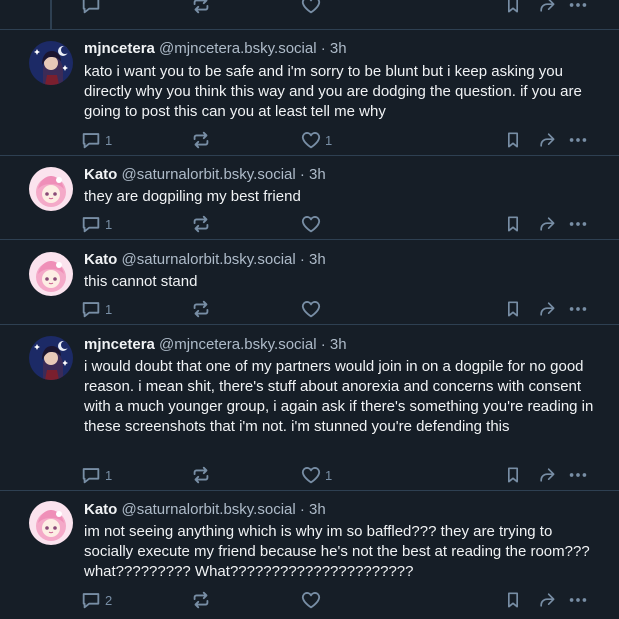 Image resolution: width=619 pixels, height=619 pixels. I want to click on post-actions: 1 1, so click(345, 475).